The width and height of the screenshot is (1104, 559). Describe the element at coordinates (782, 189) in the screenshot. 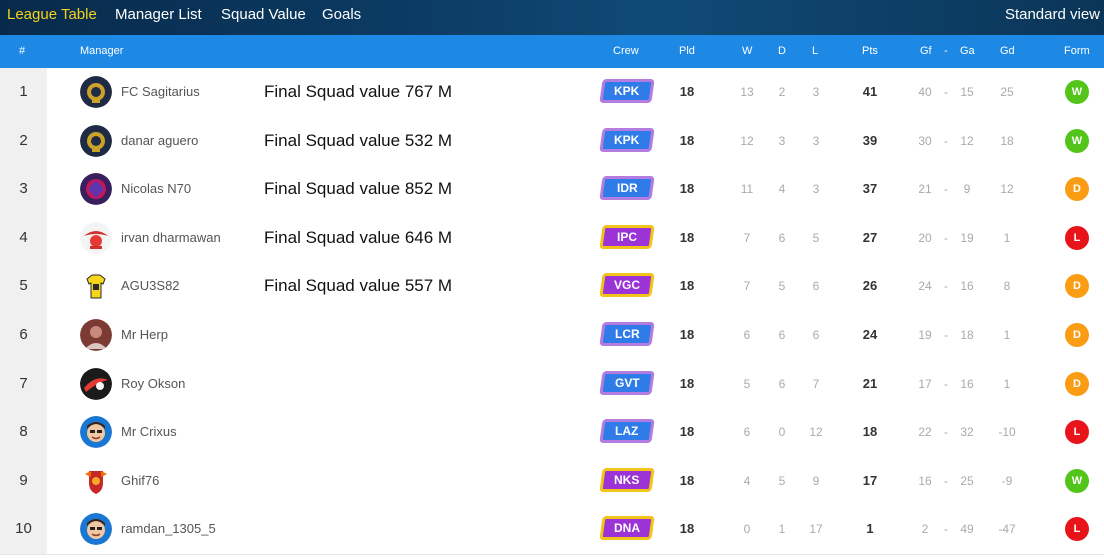

I see `draws: 4` at that location.